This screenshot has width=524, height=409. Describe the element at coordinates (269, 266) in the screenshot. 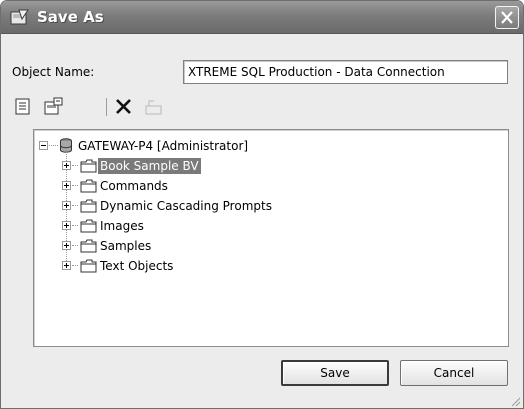

I see `tree-item: Text Objects` at that location.